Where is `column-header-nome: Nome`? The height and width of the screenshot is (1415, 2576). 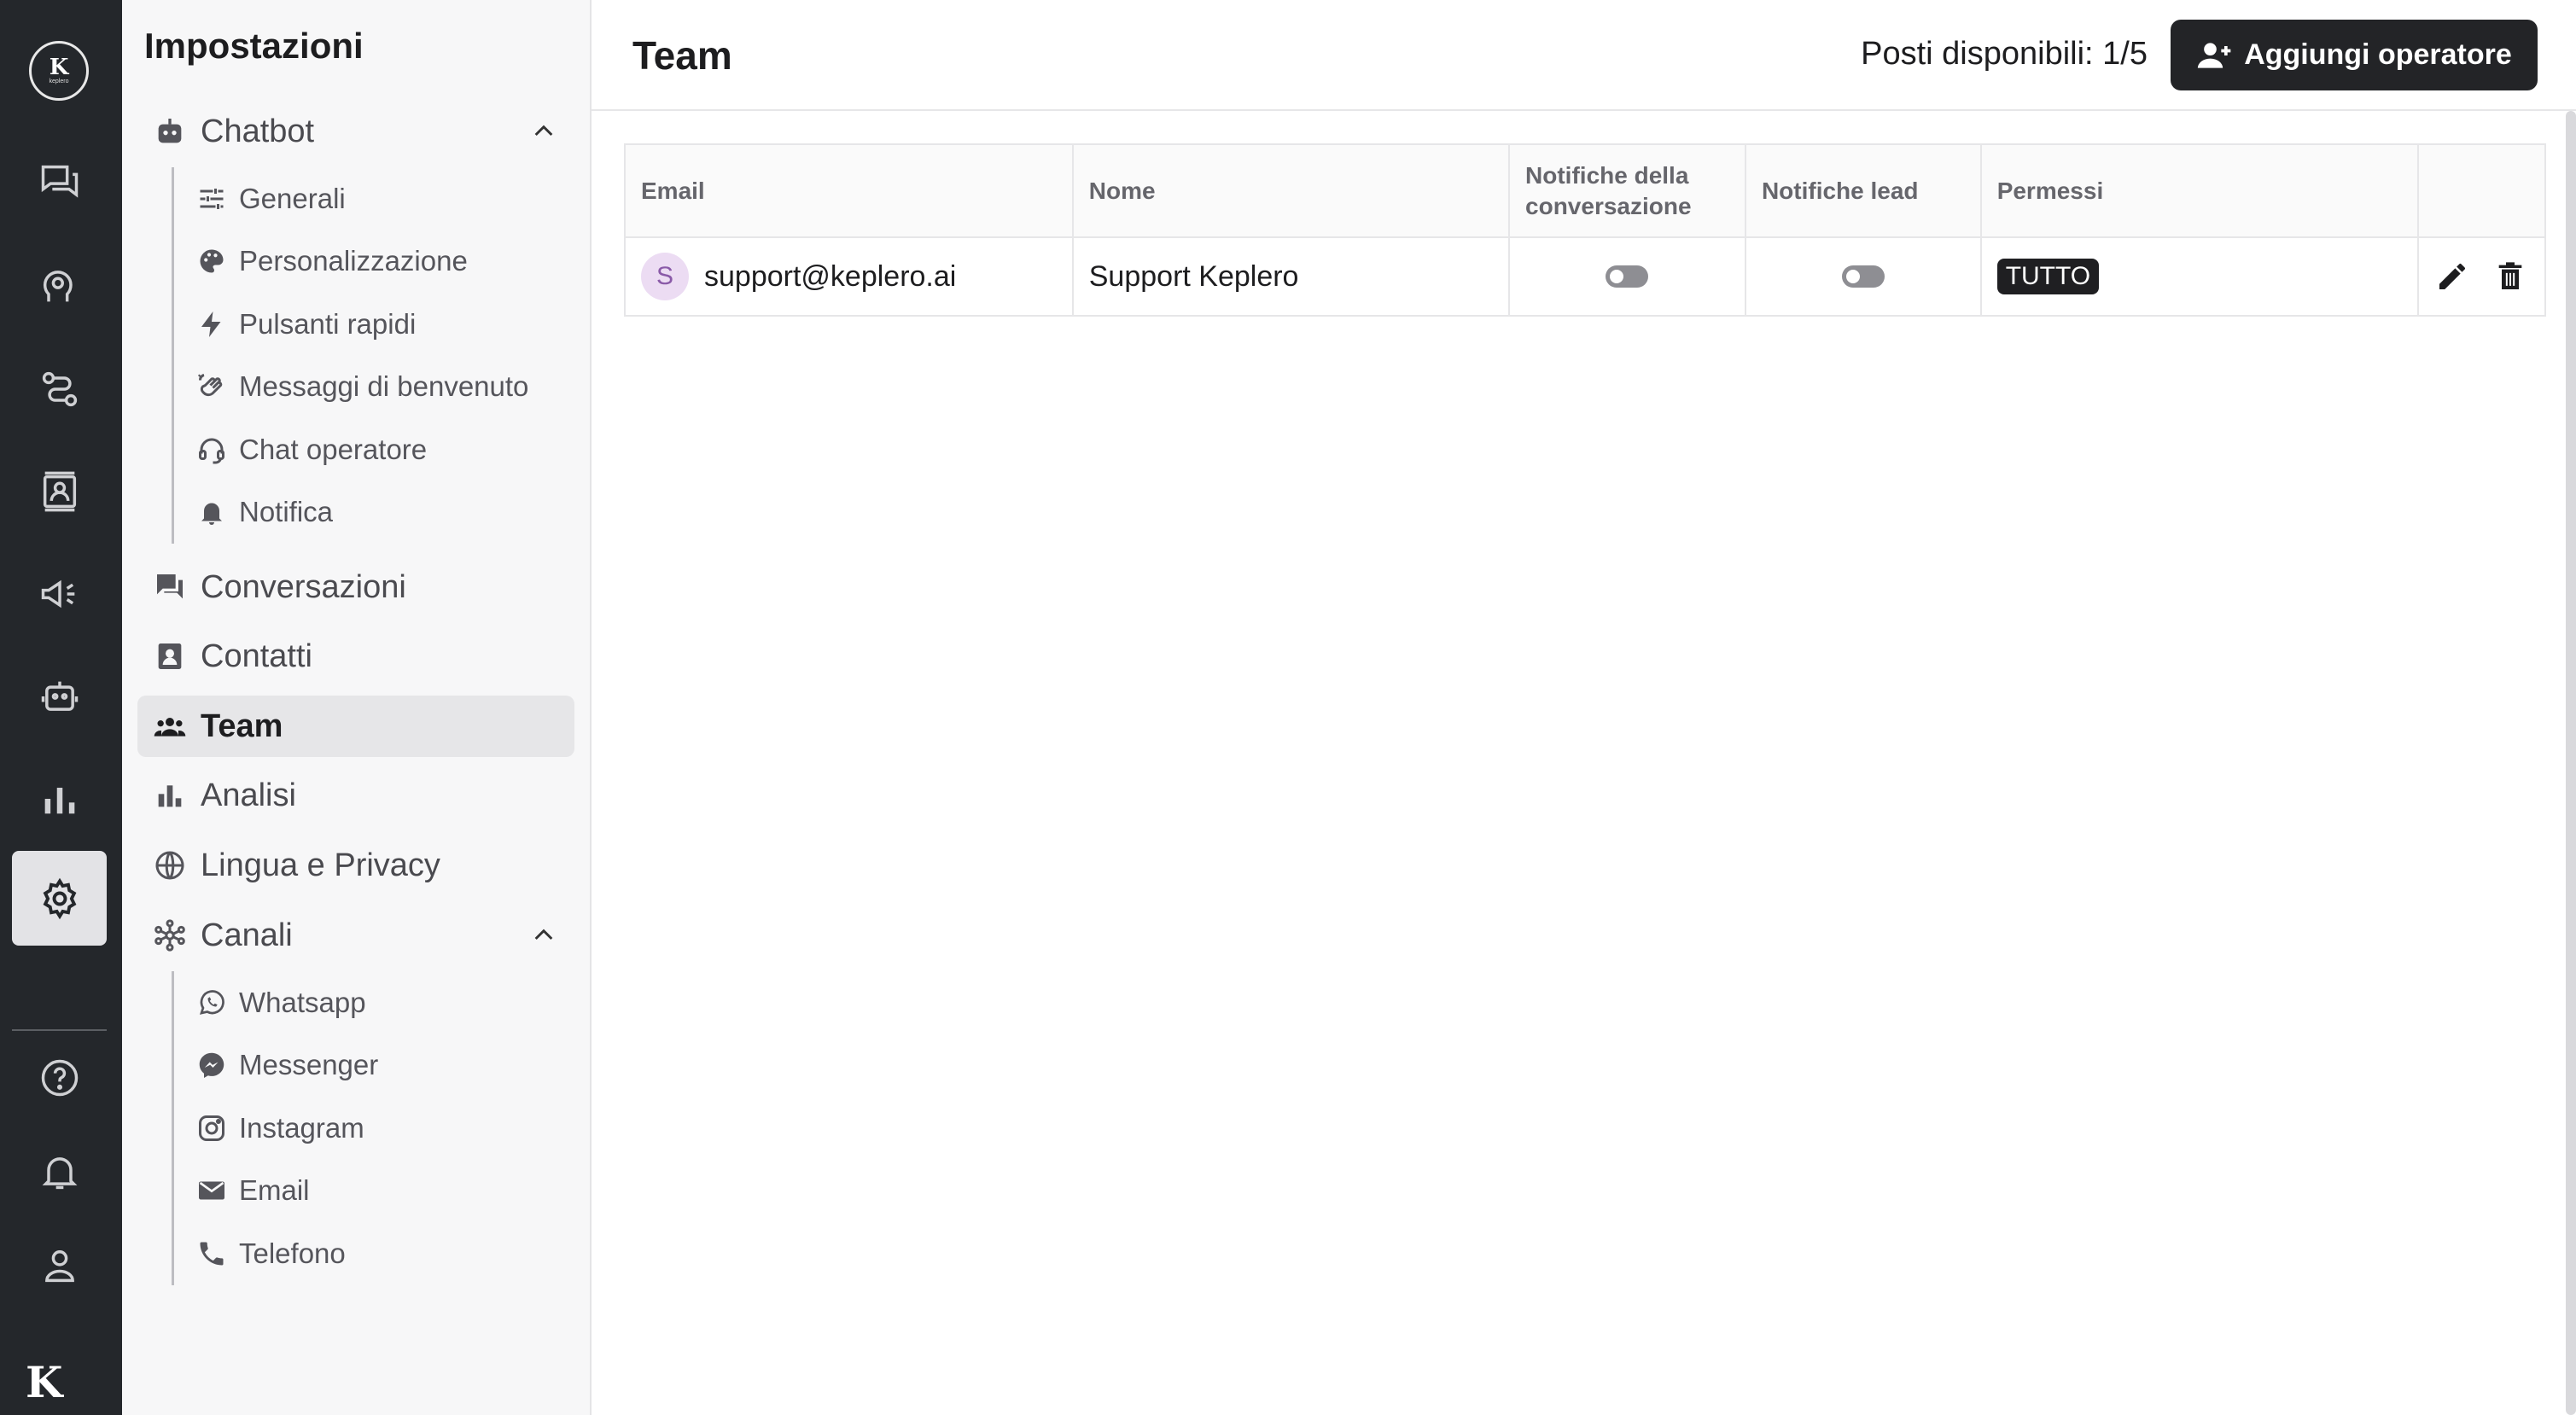
column-header-nome: Nome is located at coordinates (1291, 190).